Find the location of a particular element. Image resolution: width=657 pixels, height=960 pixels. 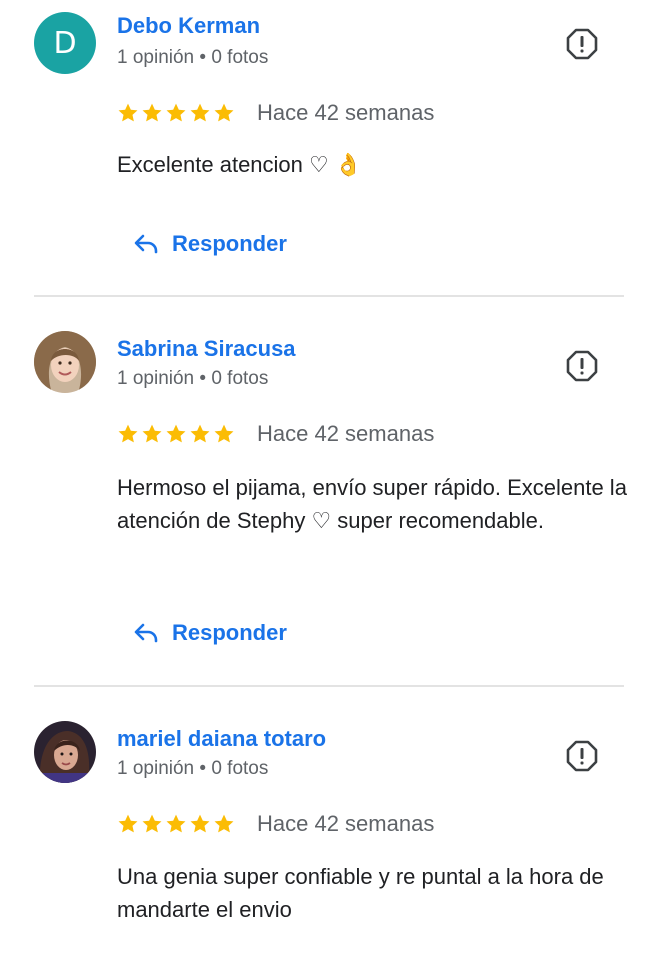

author-name: Sabrina Siracusa is located at coordinates (206, 349).